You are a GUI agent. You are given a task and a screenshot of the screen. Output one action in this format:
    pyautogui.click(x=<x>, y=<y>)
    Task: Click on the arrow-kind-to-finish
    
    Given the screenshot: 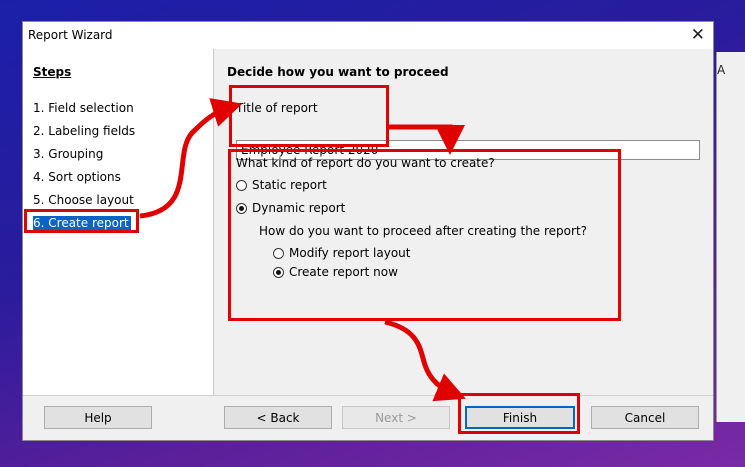 What is the action you would take?
    pyautogui.click(x=425, y=360)
    